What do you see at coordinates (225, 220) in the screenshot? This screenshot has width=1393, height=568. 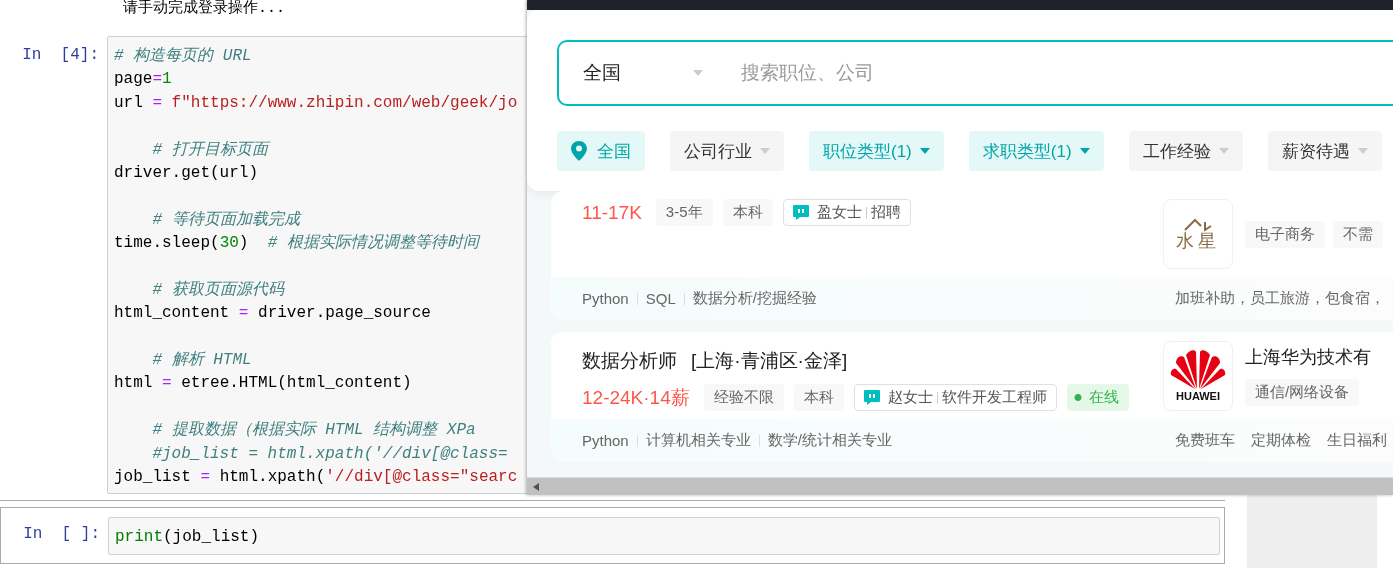 I see `code-line: # 等待页面加载完成` at bounding box center [225, 220].